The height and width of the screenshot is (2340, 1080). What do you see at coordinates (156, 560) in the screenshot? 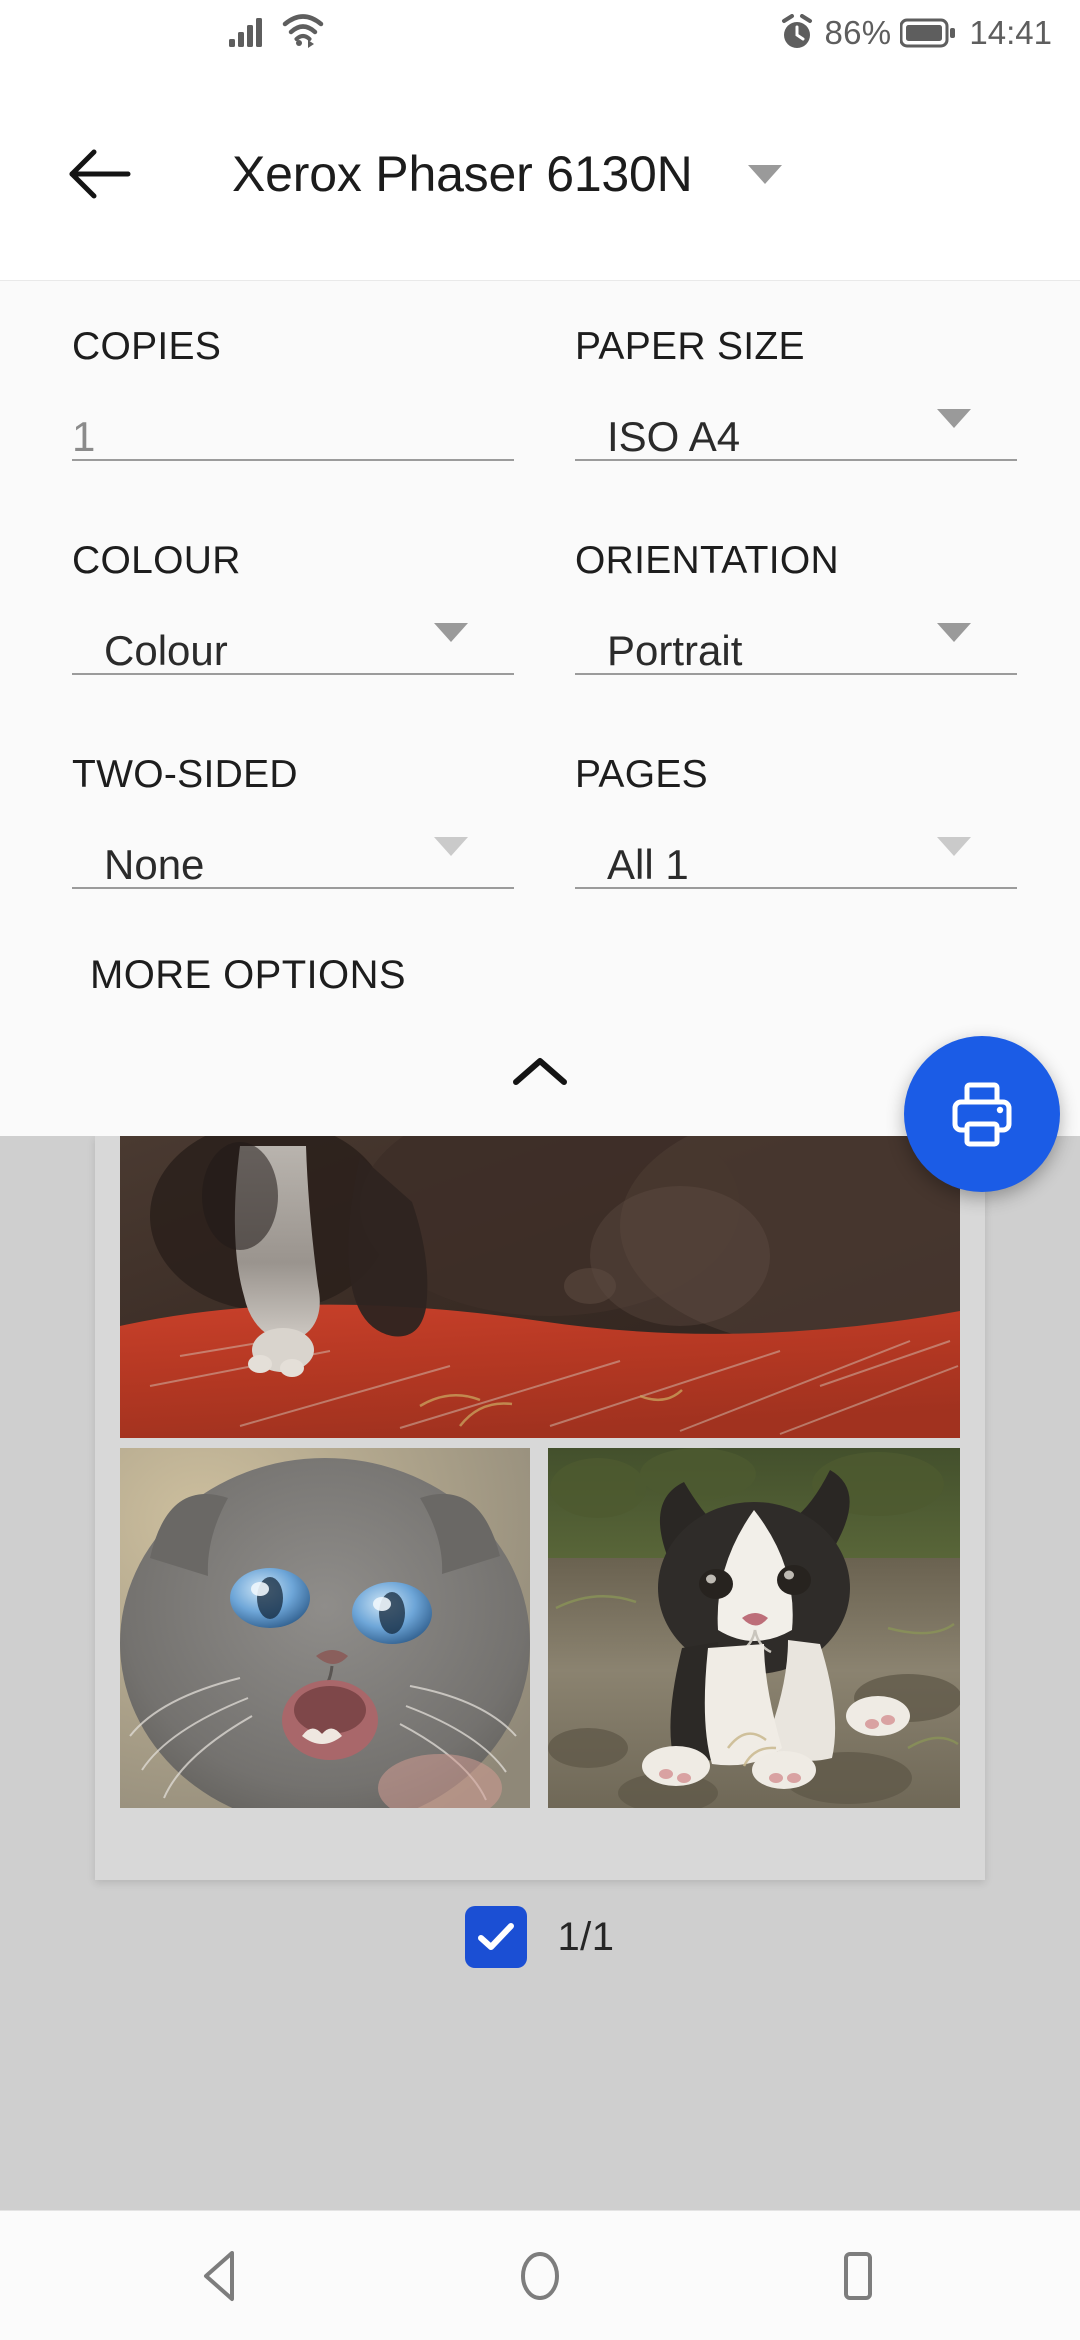
I see `field-label-colour: COLOUR` at bounding box center [156, 560].